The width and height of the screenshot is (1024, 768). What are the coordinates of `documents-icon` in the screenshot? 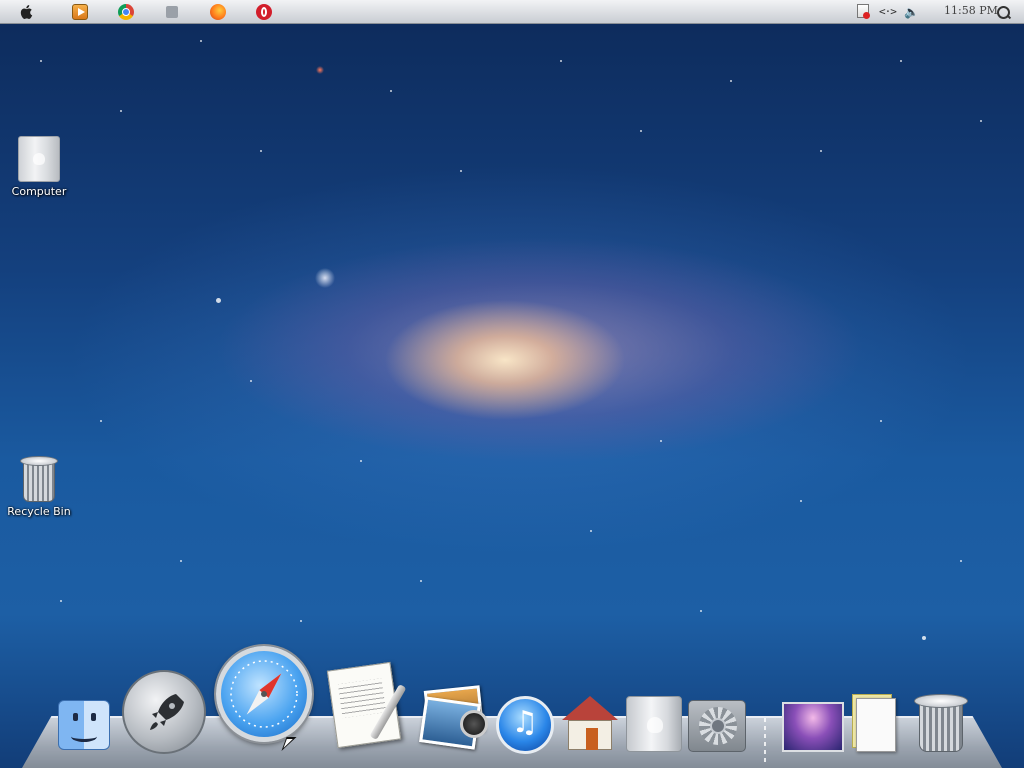 It's located at (876, 724).